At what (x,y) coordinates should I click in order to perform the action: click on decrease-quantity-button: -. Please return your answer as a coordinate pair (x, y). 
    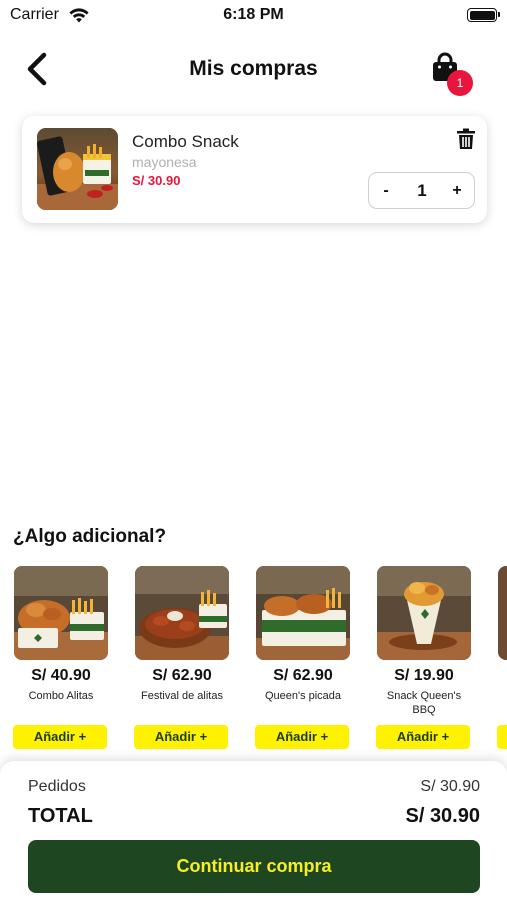
    Looking at the image, I should click on (386, 190).